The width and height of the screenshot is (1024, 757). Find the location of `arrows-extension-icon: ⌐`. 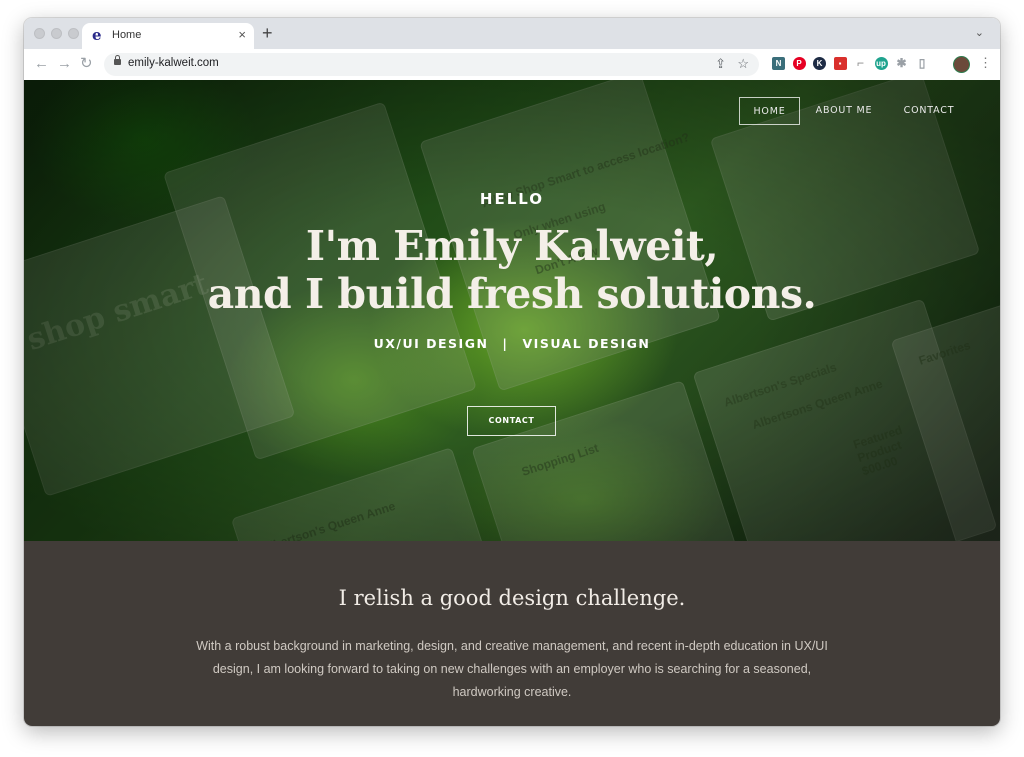

arrows-extension-icon: ⌐ is located at coordinates (860, 63).